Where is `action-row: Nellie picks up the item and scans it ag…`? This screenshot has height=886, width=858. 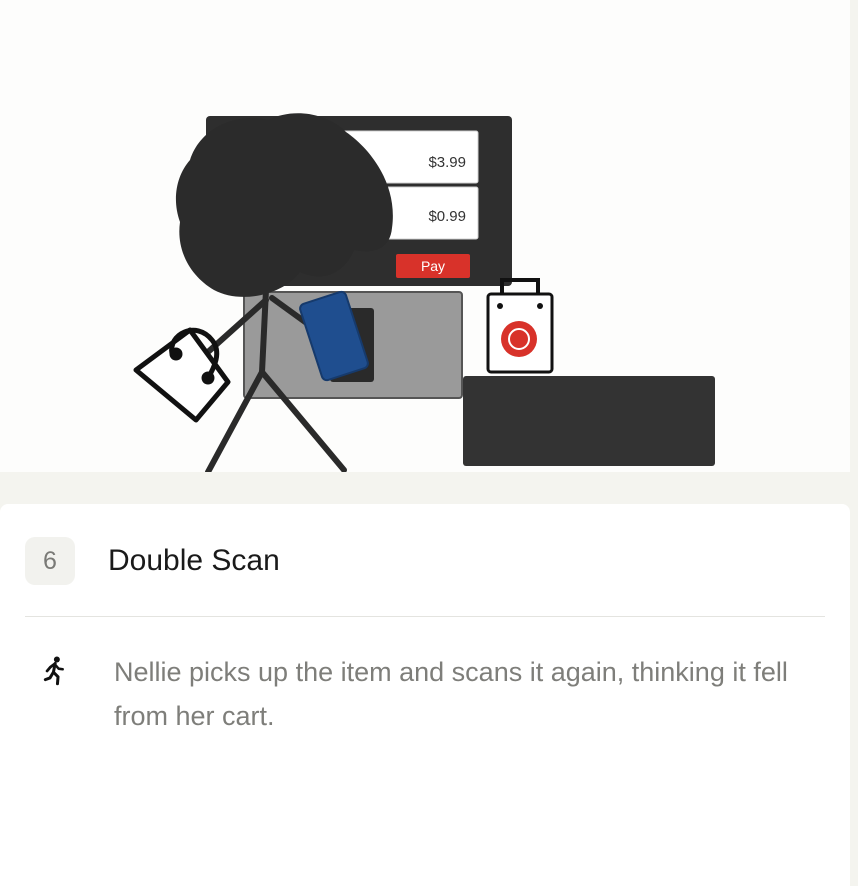 action-row: Nellie picks up the item and scans it ag… is located at coordinates (420, 694).